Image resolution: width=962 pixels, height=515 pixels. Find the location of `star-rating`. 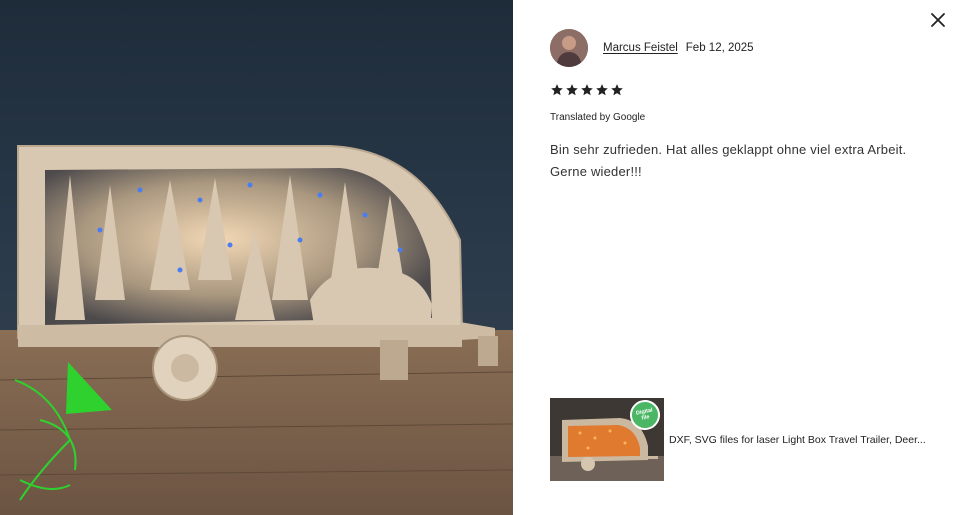

star-rating is located at coordinates (587, 90).